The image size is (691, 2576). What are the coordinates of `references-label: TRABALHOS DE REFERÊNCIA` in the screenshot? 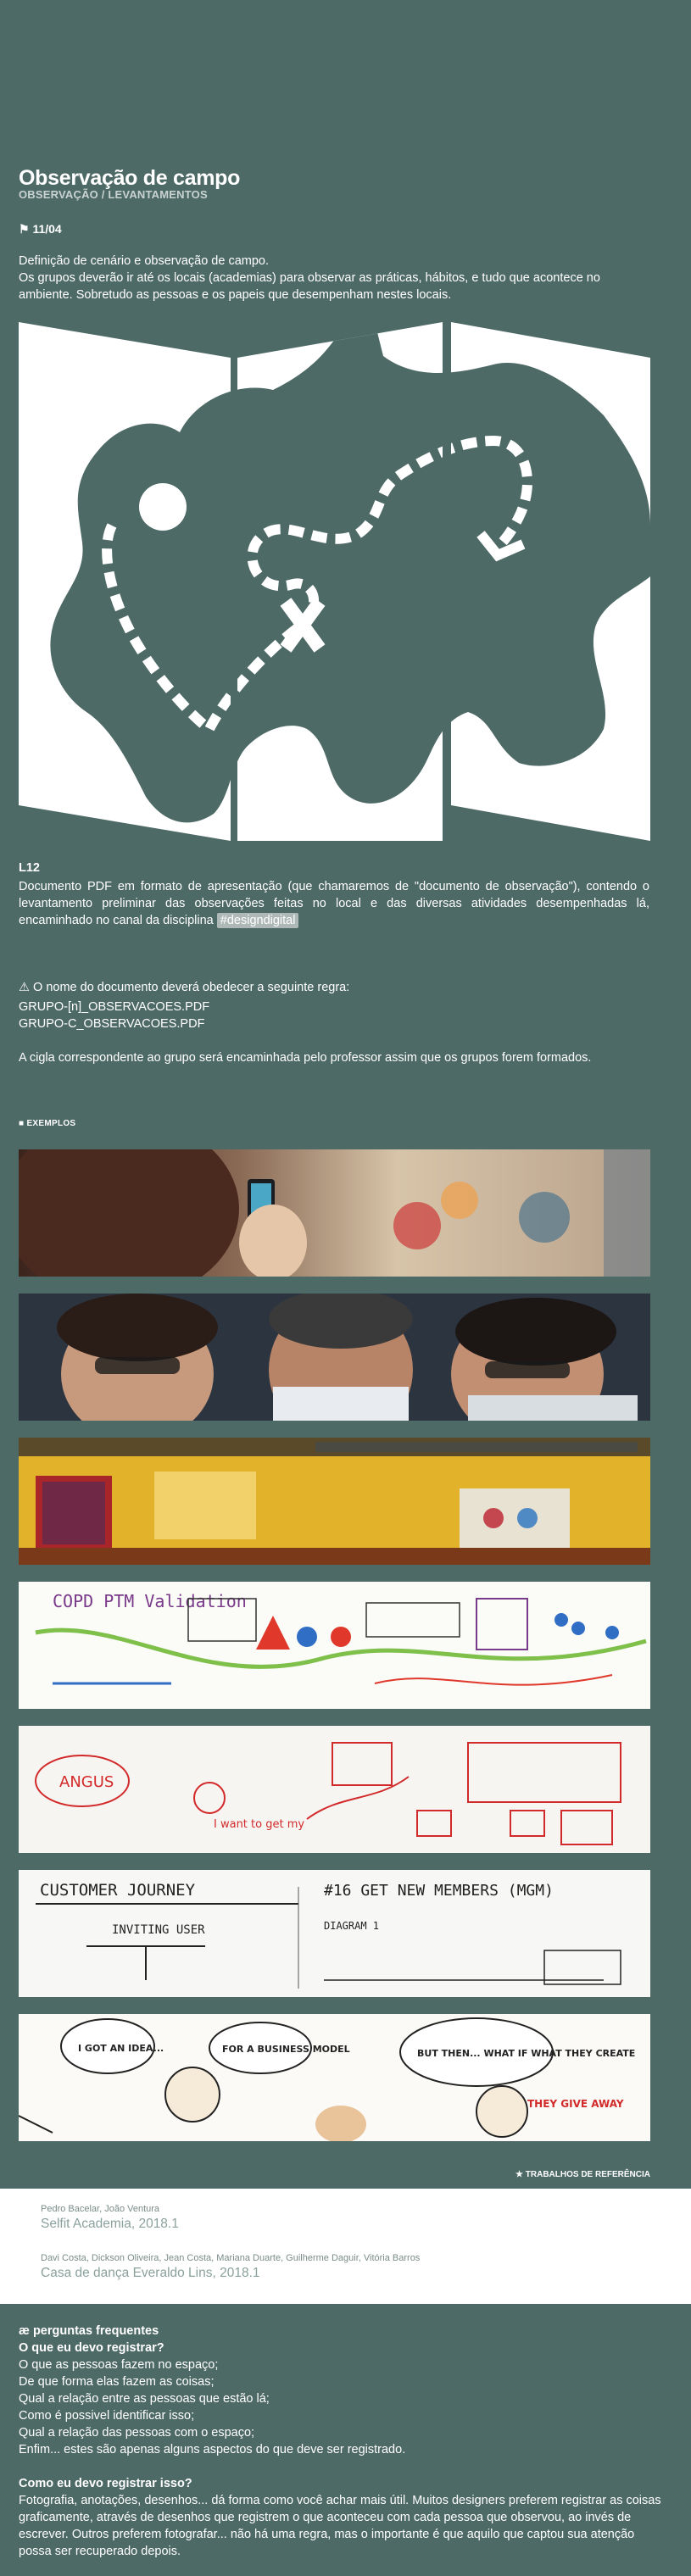 It's located at (587, 2174).